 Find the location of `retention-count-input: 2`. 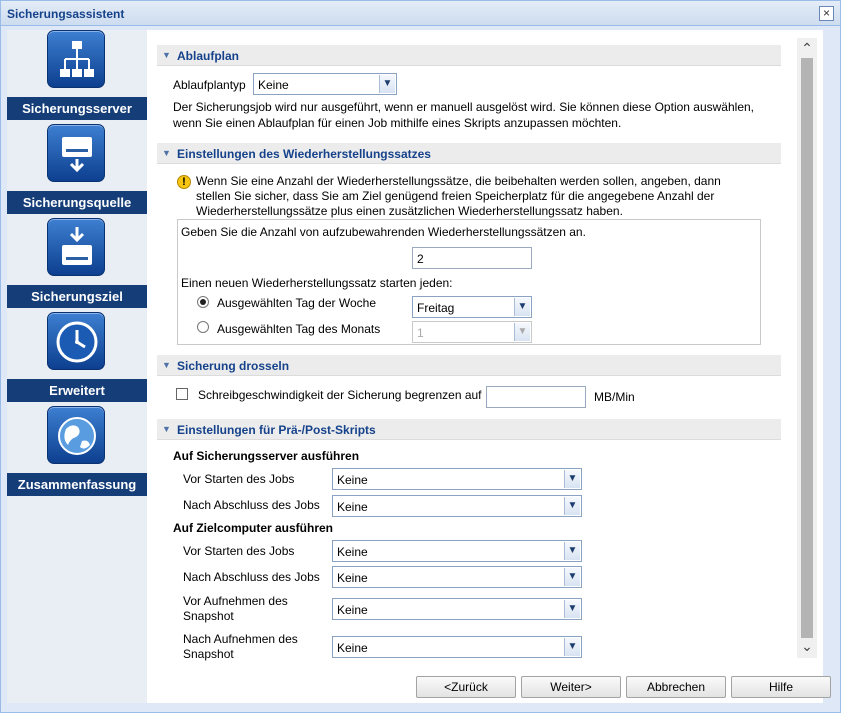

retention-count-input: 2 is located at coordinates (472, 258).